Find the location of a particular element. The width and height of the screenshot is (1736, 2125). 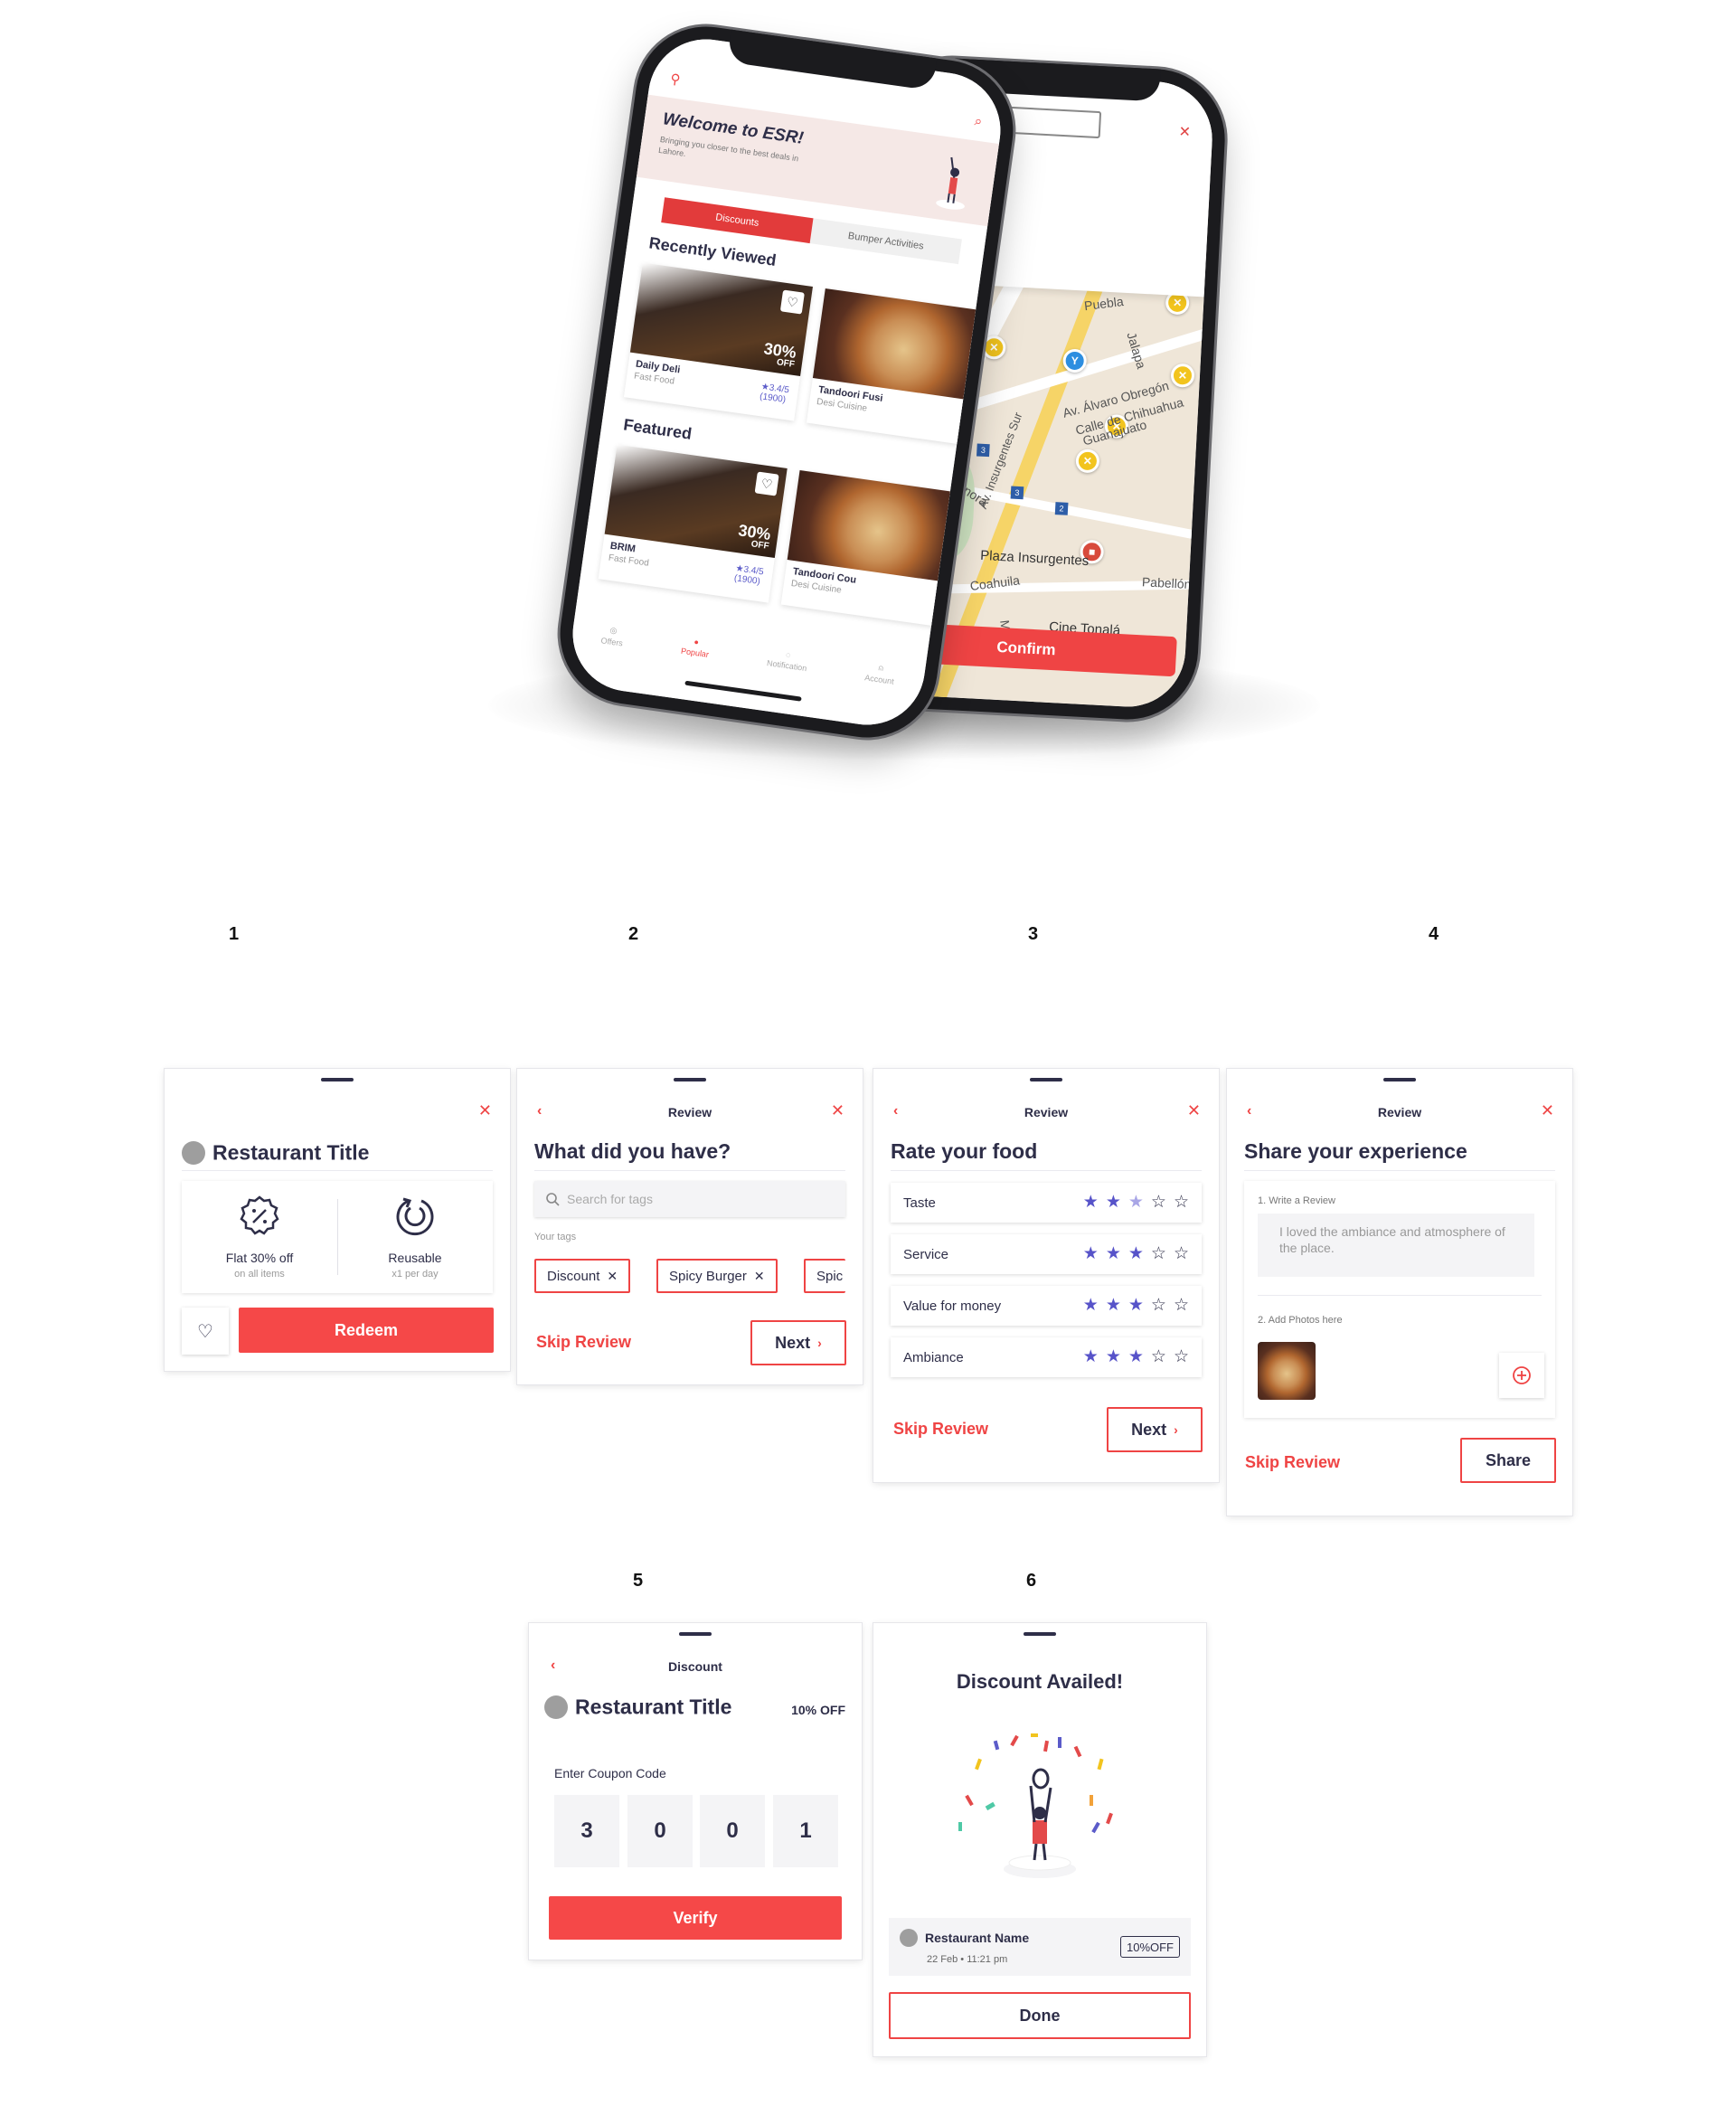

review-photo-thumbnail is located at coordinates (1287, 1371).